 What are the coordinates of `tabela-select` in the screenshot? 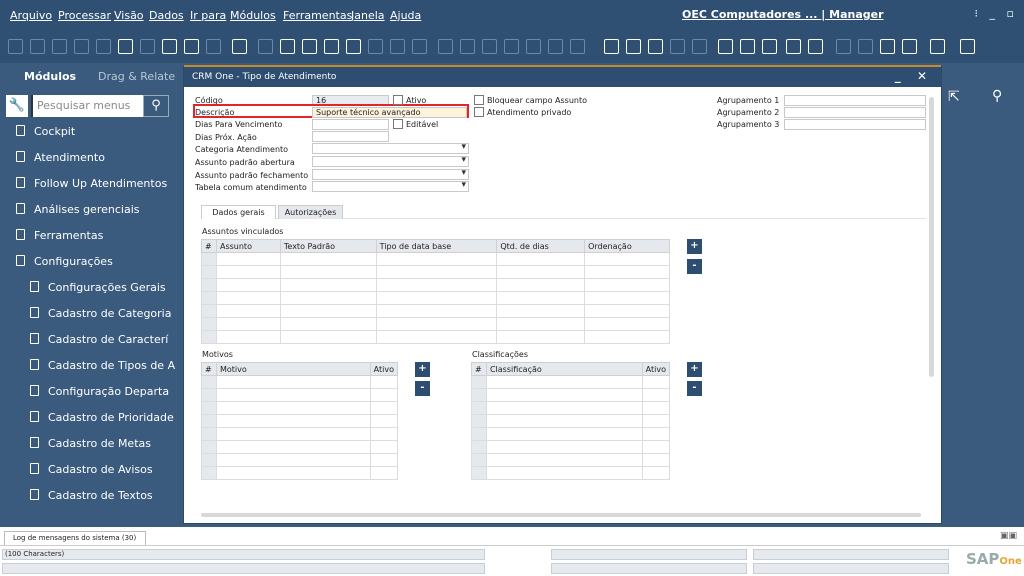 It's located at (390, 186).